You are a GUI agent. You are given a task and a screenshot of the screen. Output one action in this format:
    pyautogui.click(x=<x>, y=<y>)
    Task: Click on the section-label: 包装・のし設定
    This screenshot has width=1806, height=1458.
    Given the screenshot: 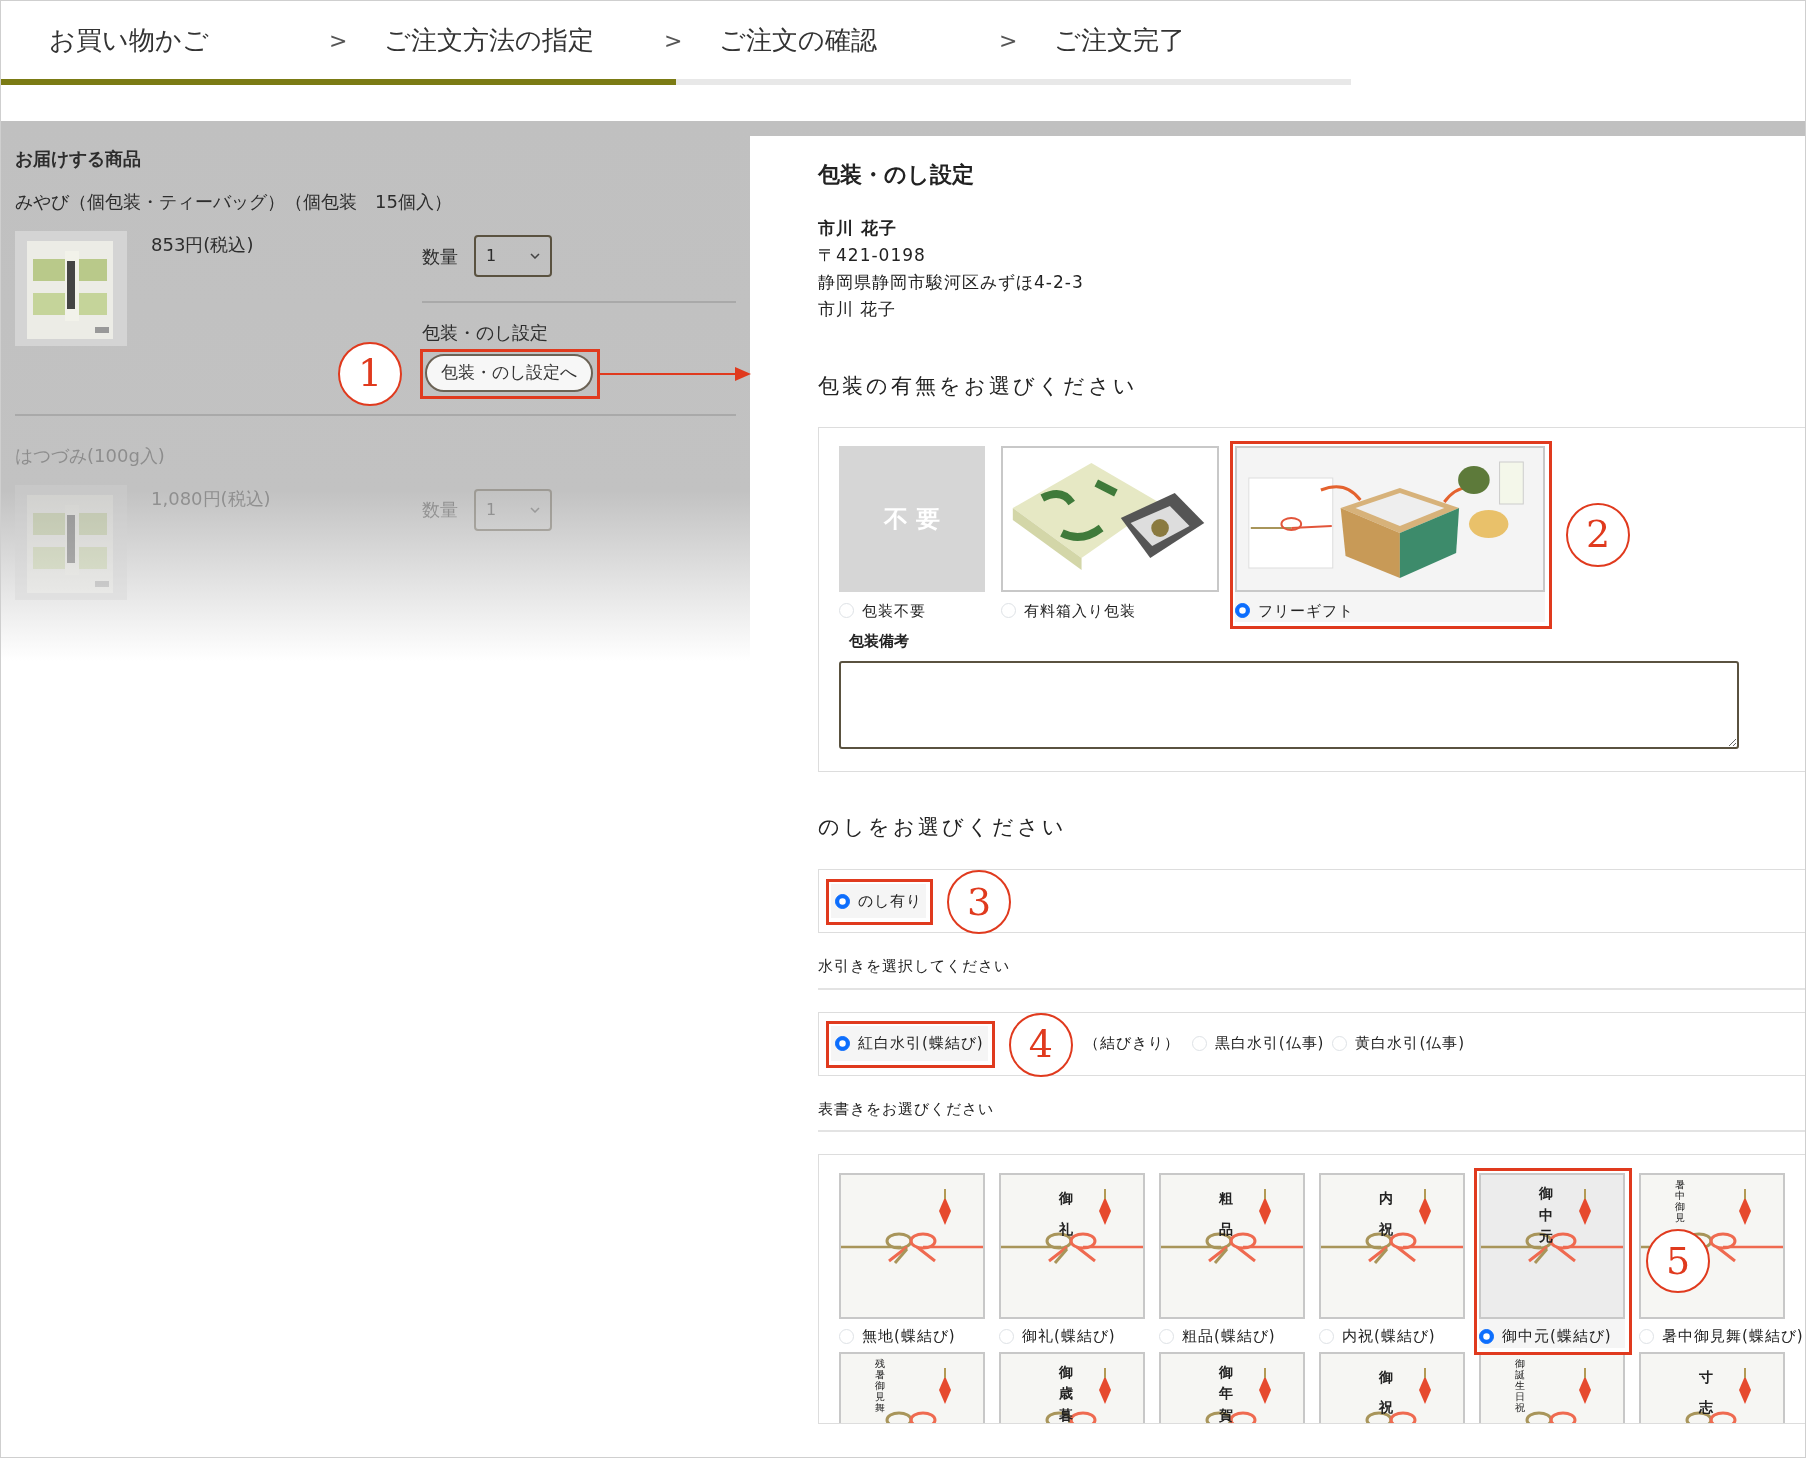 What is the action you would take?
    pyautogui.click(x=485, y=333)
    